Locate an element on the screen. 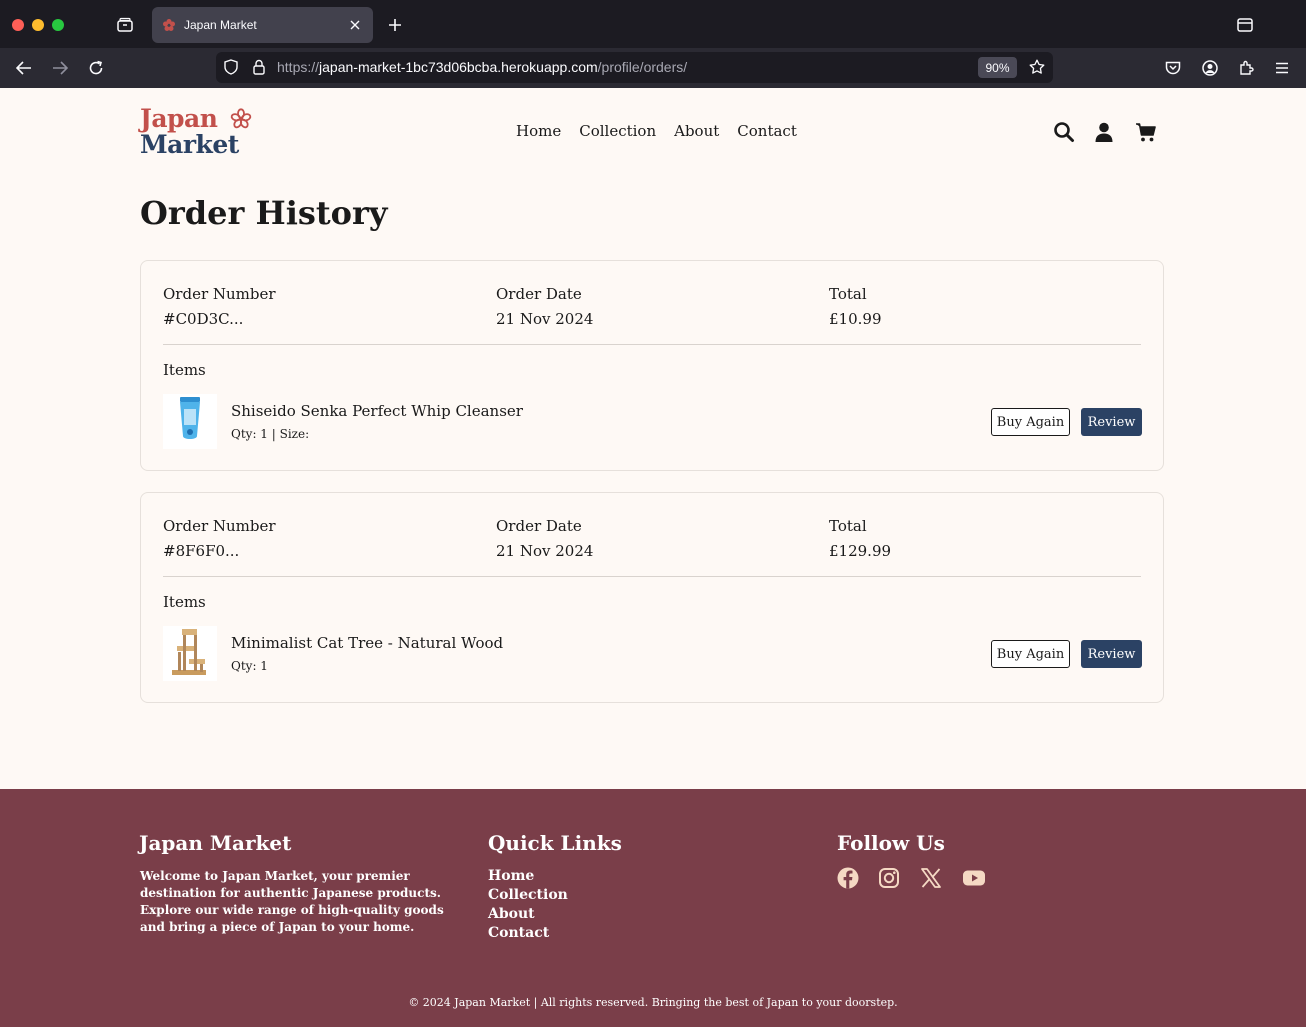 The height and width of the screenshot is (1027, 1306). browser-tab-bar: Japan Market is located at coordinates (653, 24).